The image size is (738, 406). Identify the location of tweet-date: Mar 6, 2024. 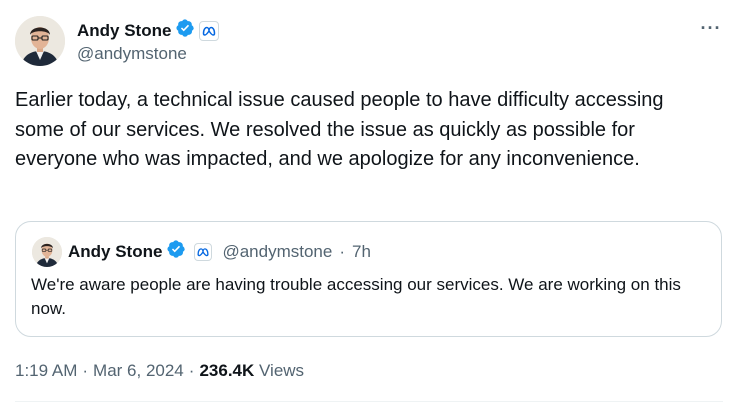
(138, 370).